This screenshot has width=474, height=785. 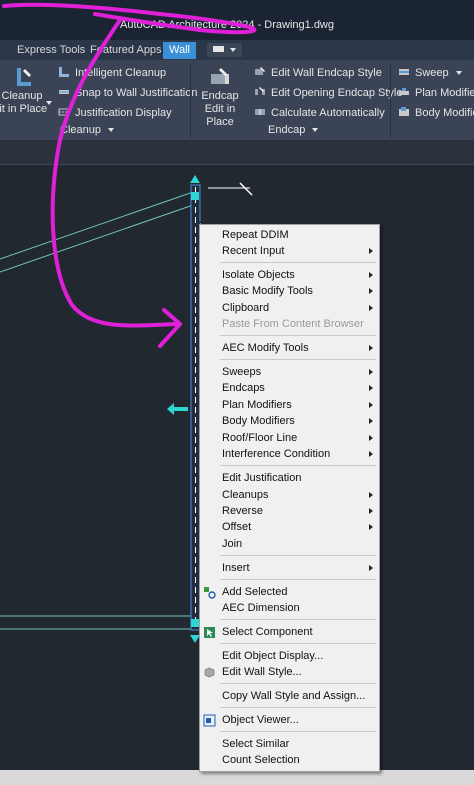 What do you see at coordinates (129, 18) in the screenshot?
I see `annotation-scribble` at bounding box center [129, 18].